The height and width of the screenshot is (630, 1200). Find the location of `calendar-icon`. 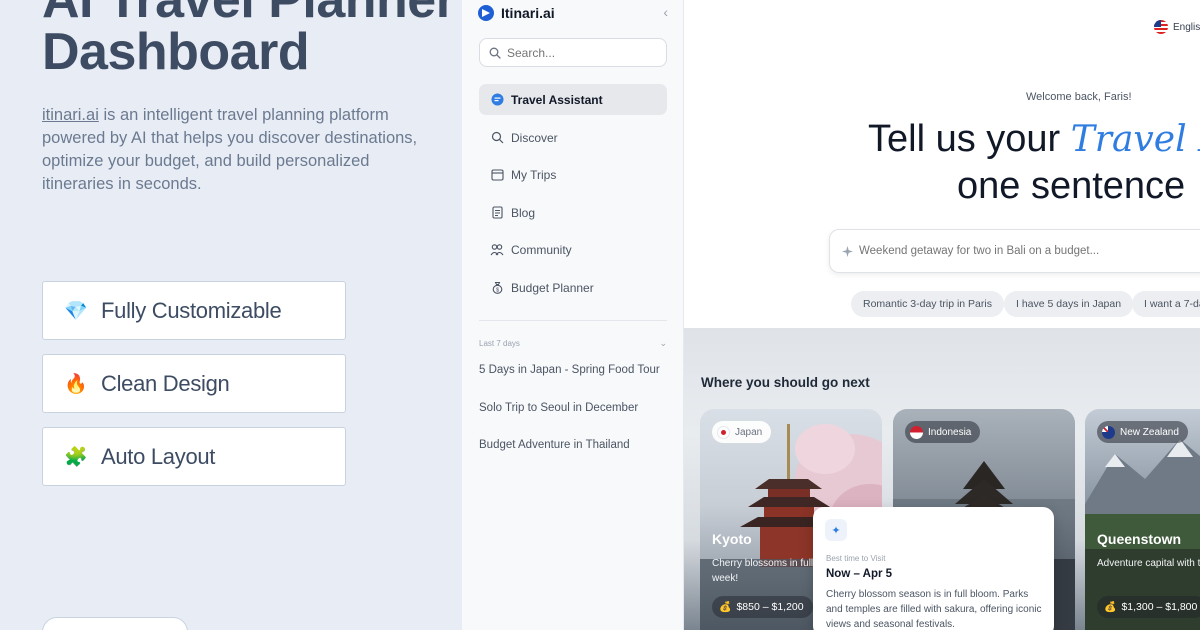

calendar-icon is located at coordinates (497, 175).